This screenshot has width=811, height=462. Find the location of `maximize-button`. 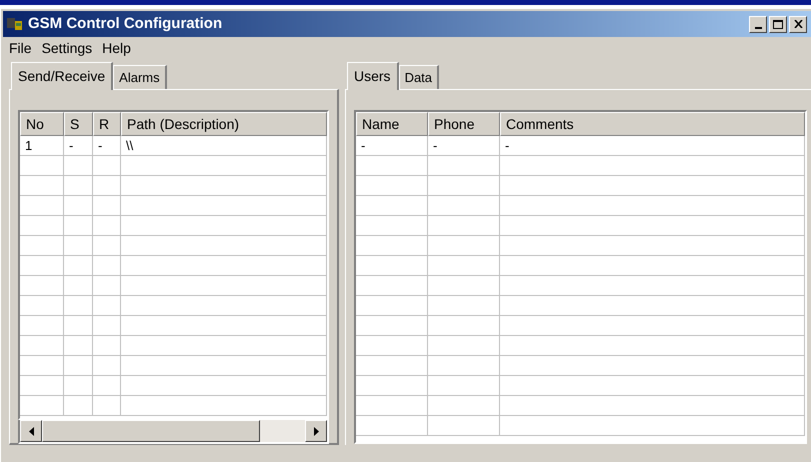

maximize-button is located at coordinates (778, 24).